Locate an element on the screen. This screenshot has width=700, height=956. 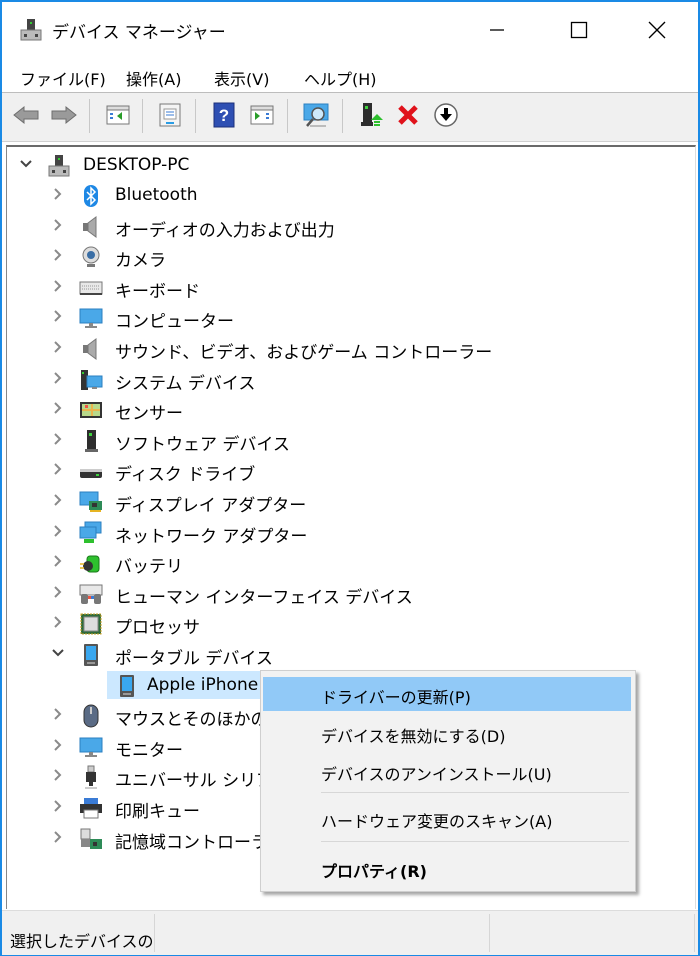
tree-category-item: センサー is located at coordinates (351, 410).